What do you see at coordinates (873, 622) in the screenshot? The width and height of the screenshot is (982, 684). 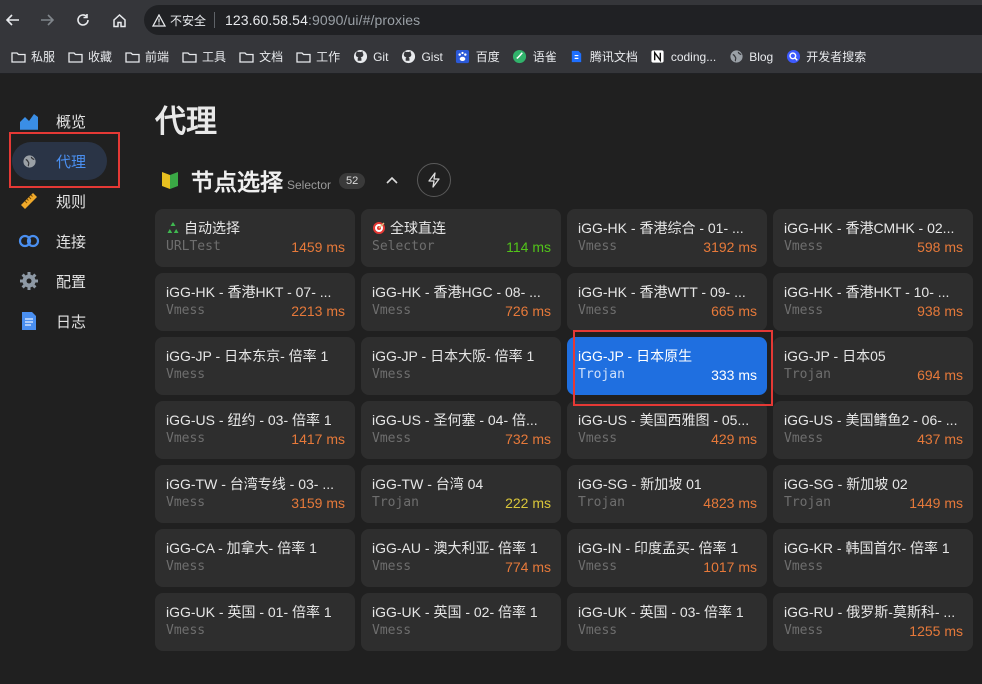 I see `proxy-card: iGG-RU - 俄罗斯-莫斯科- ... Vmess 1255 ms` at bounding box center [873, 622].